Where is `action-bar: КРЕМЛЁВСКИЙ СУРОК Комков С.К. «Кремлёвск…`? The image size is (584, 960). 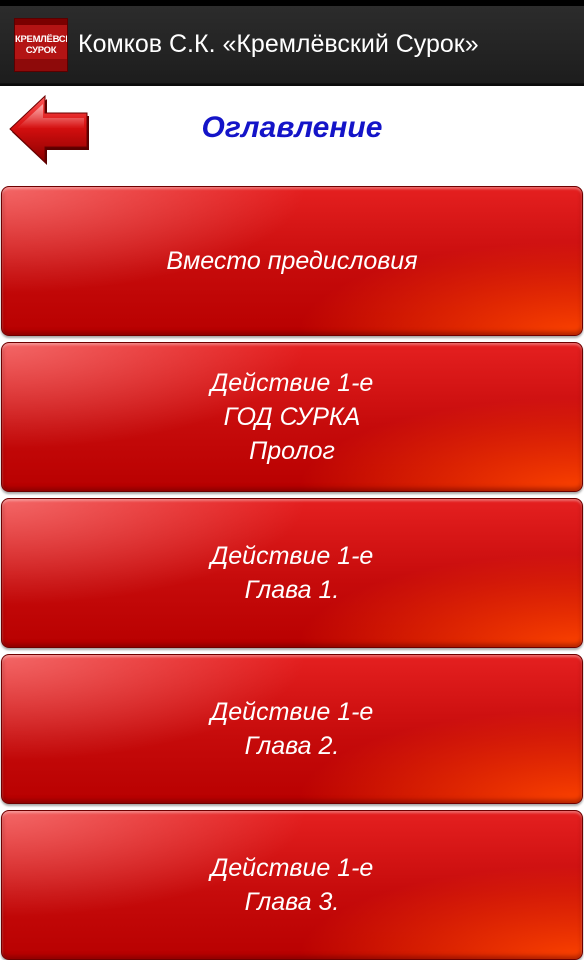
action-bar: КРЕМЛЁВСКИЙ СУРОК Комков С.К. «Кремлёвск… is located at coordinates (292, 45).